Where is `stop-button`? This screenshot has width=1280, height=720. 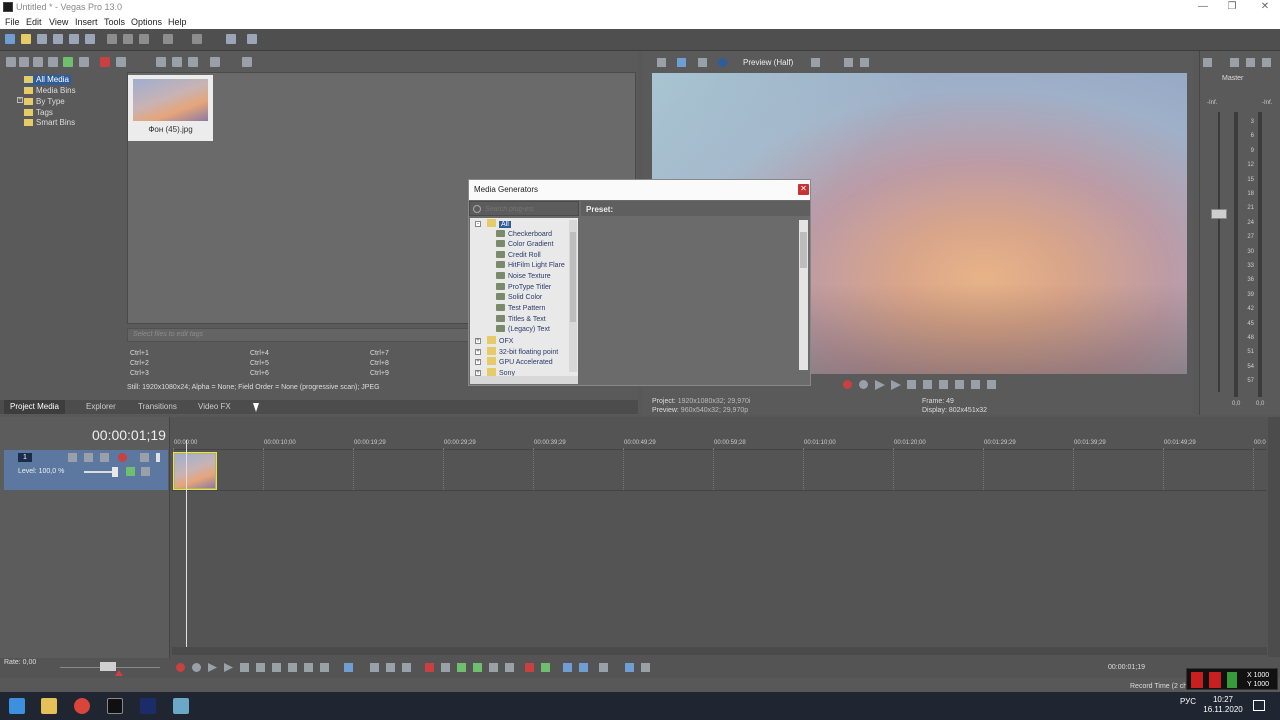
stop-button is located at coordinates (260, 667).